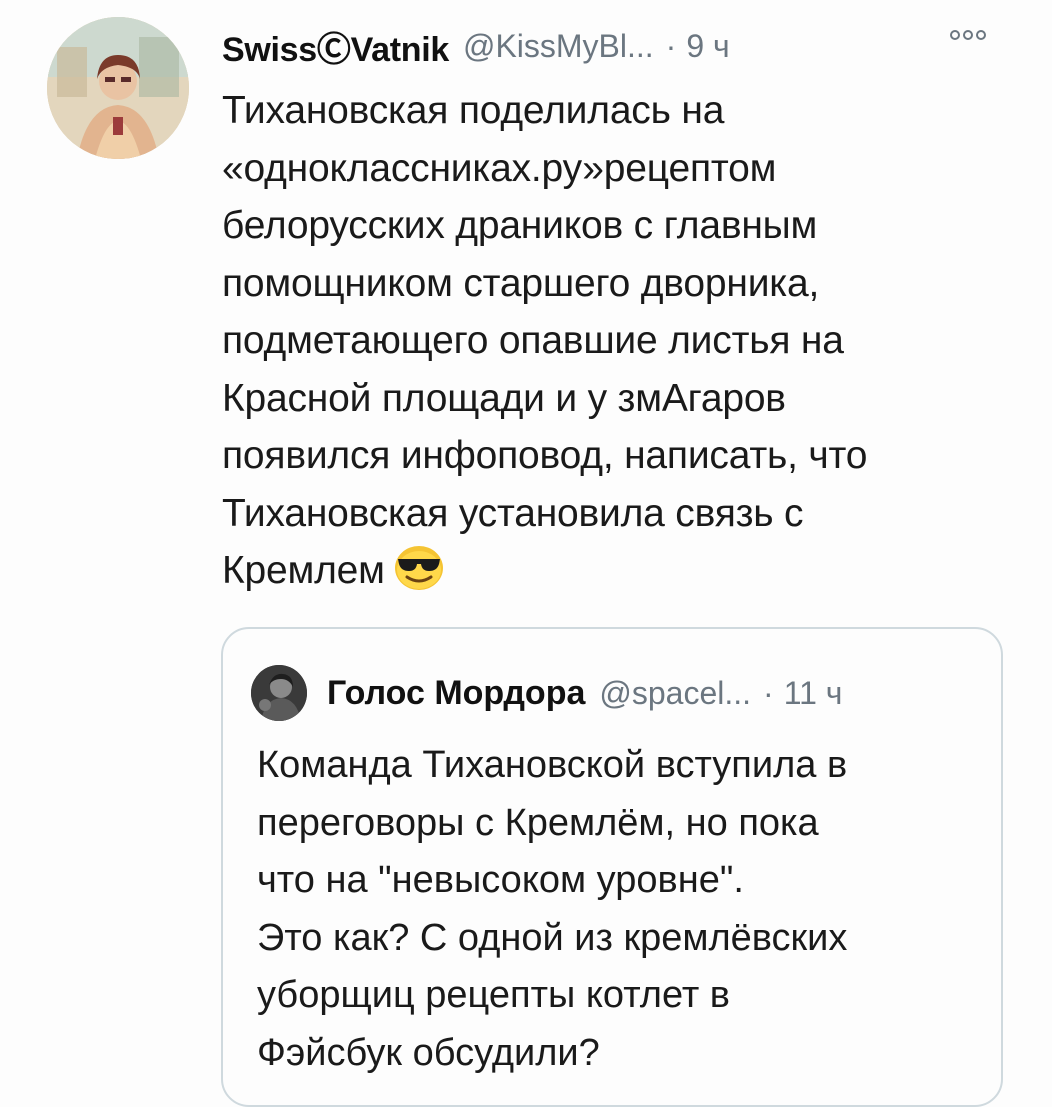 Image resolution: width=1052 pixels, height=1107 pixels. I want to click on smiling-face-with-sunglasses-icon, so click(419, 576).